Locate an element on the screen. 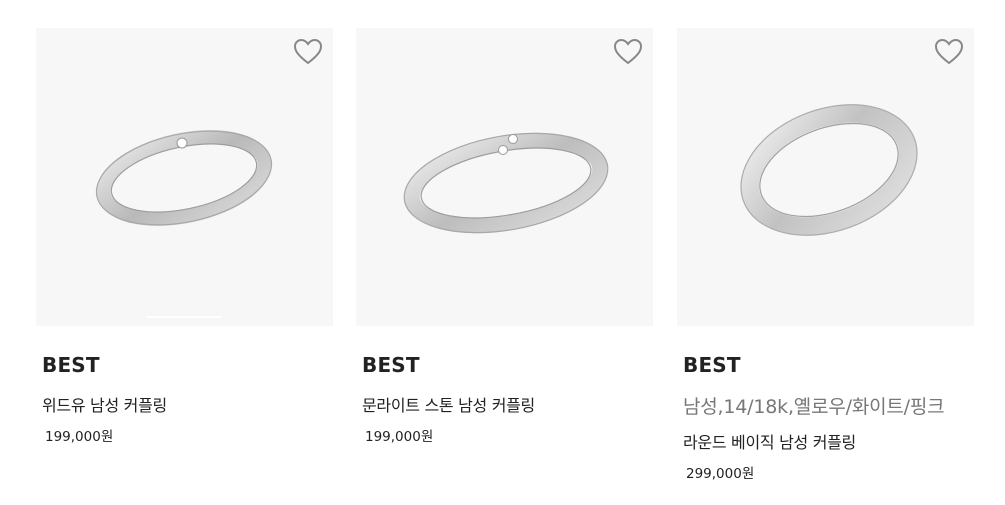 This screenshot has height=505, width=1005. product-name: 위드유 남성 커플링 is located at coordinates (187, 404).